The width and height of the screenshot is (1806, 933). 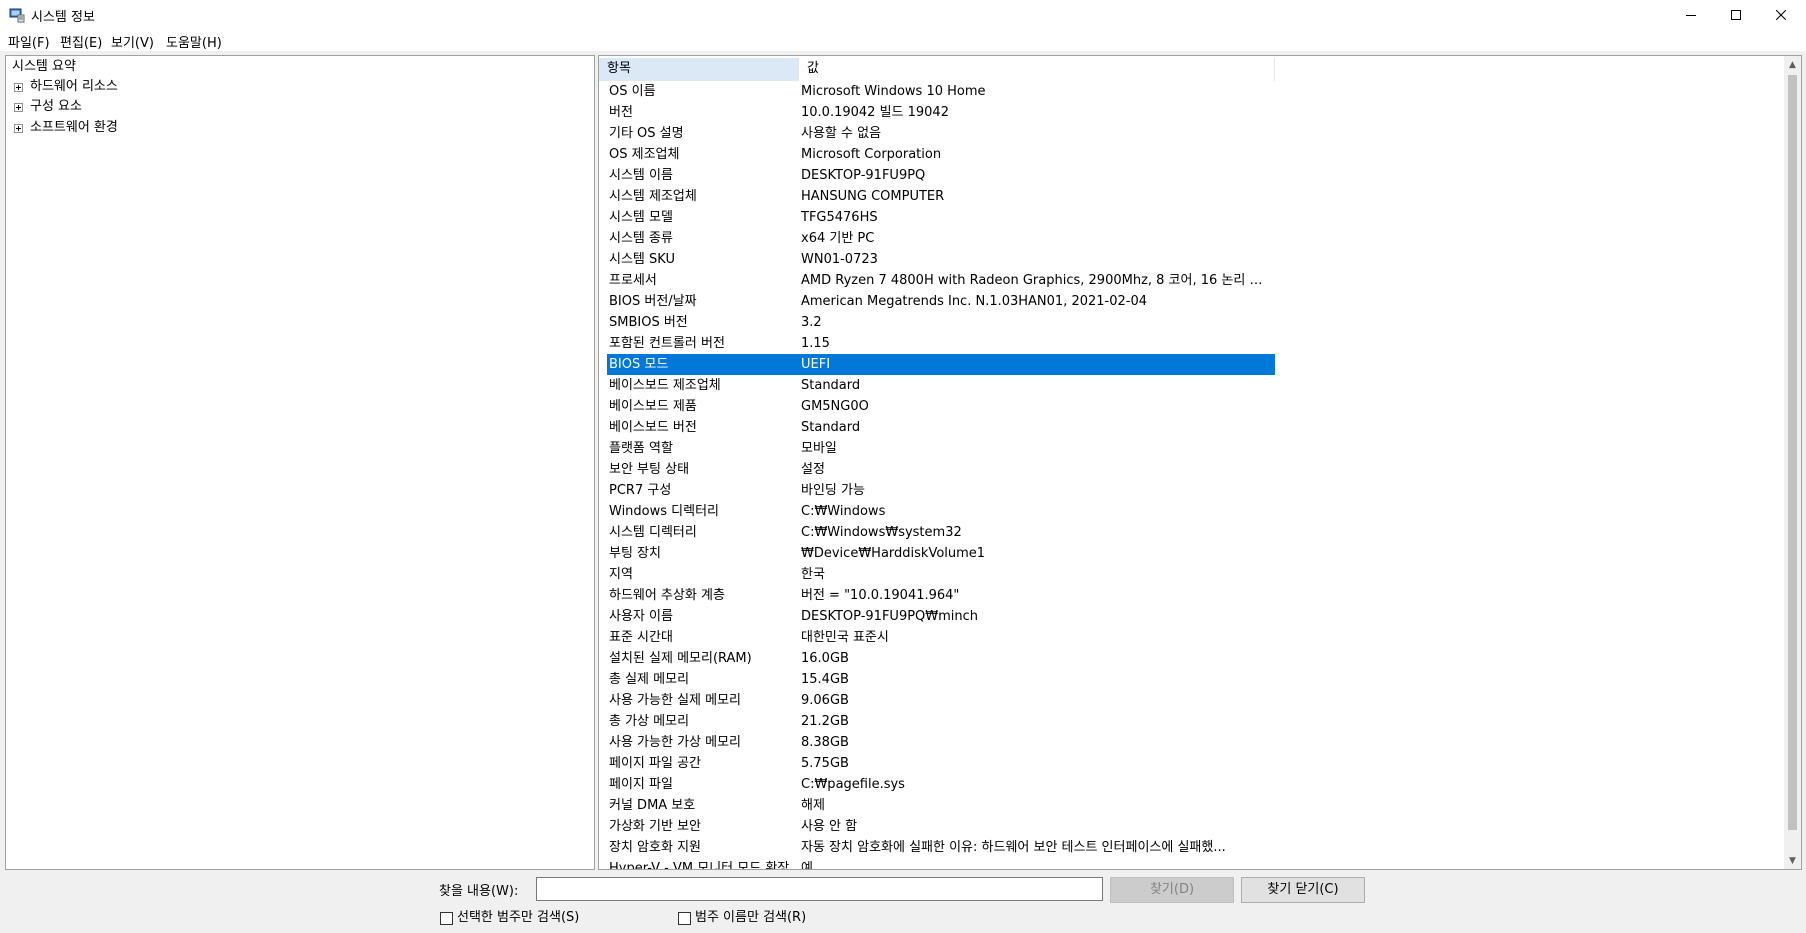 What do you see at coordinates (941, 679) in the screenshot?
I see `list-row: 총 실제 메모리 15.4GB` at bounding box center [941, 679].